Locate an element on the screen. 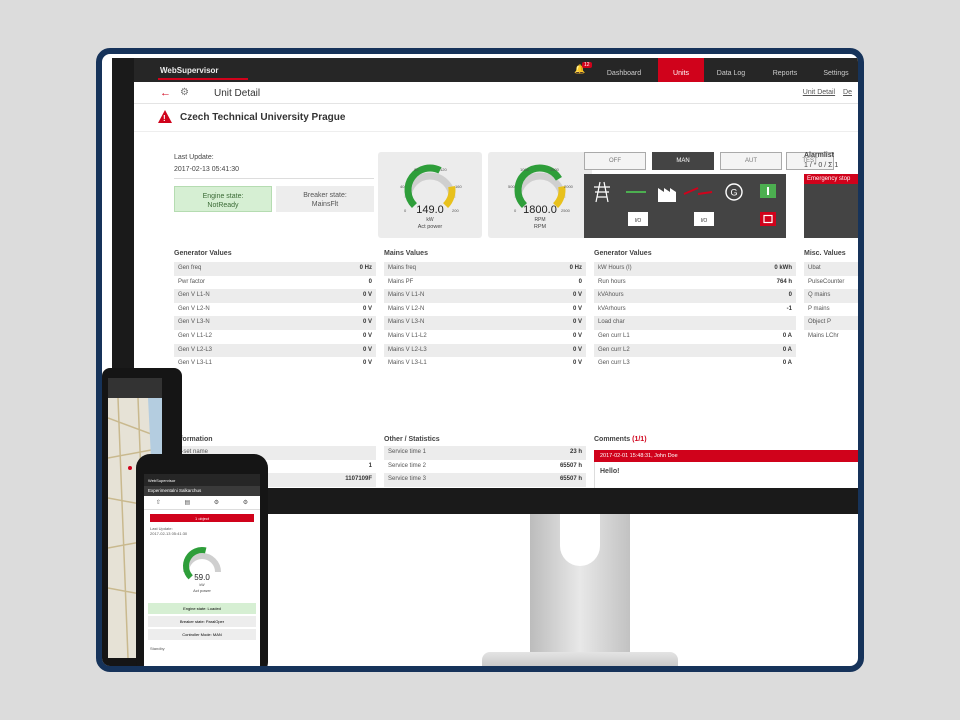 The image size is (960, 720). table-row: Gen V L1-N 0 V is located at coordinates (275, 296).